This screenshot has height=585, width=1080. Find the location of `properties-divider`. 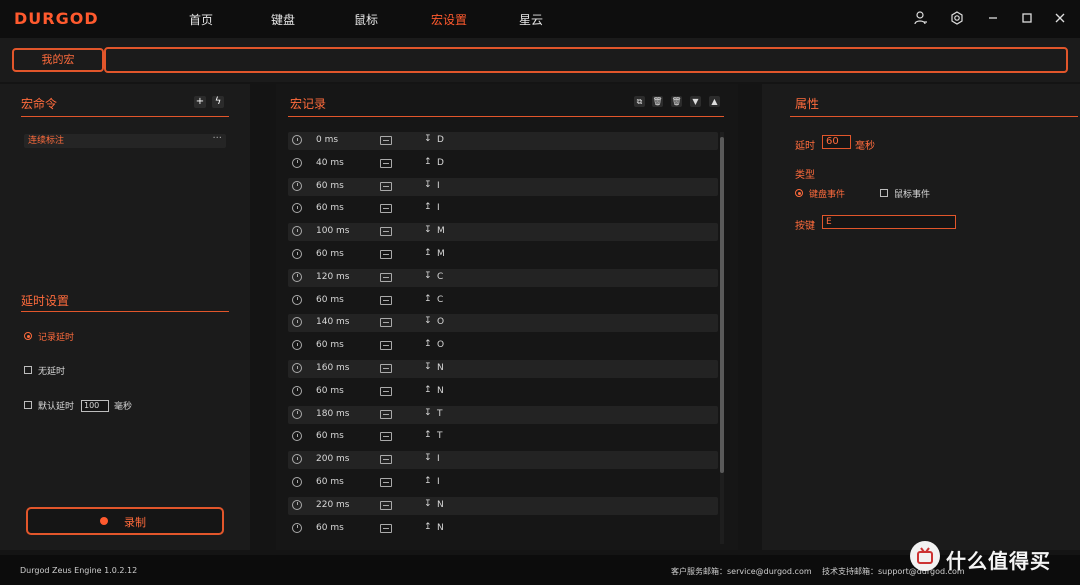

properties-divider is located at coordinates (934, 116).